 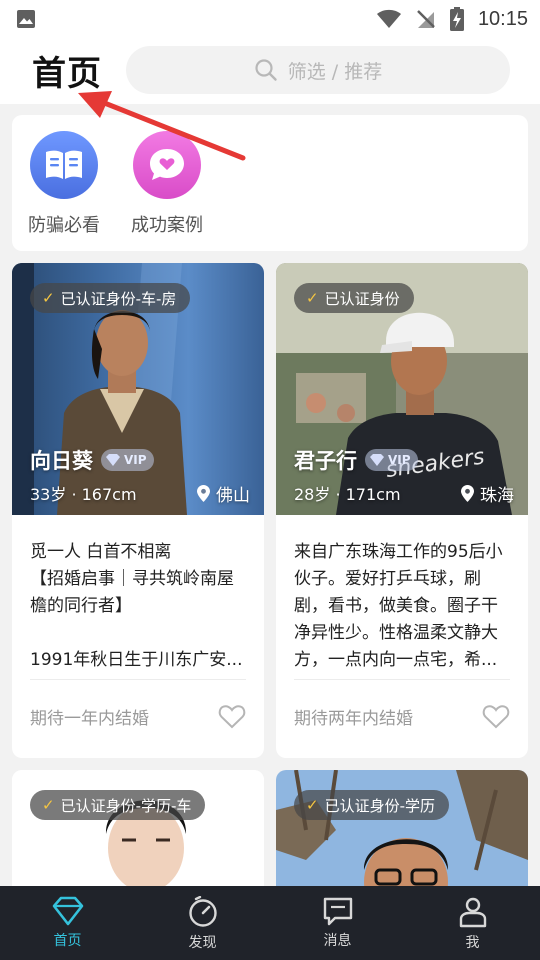 I want to click on nav-label: 发现, so click(x=202, y=943).